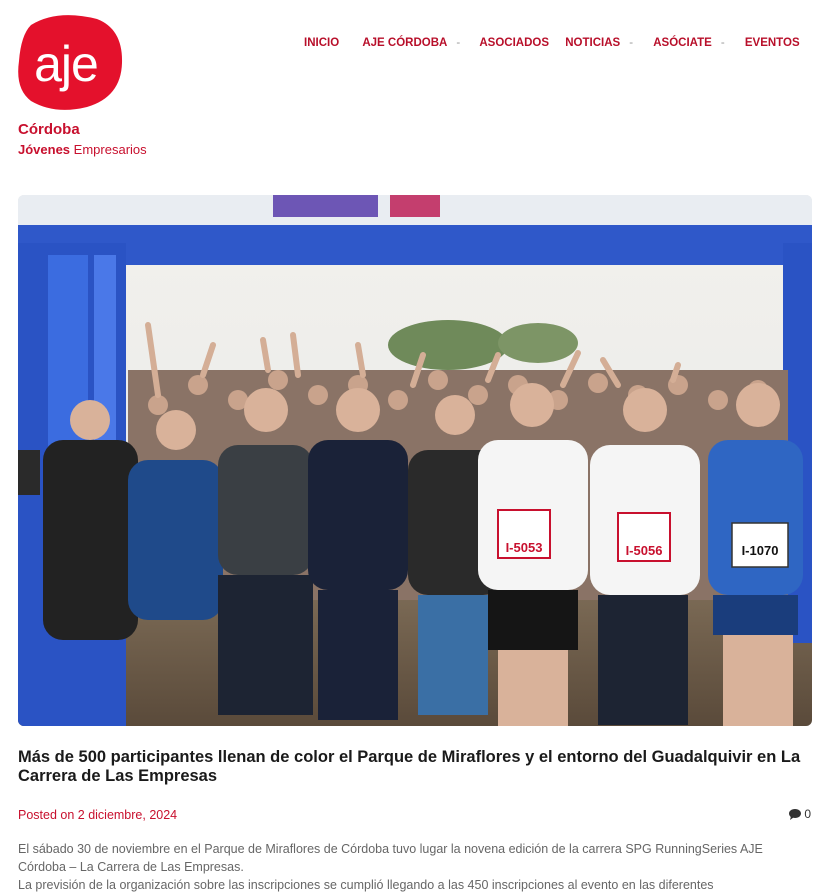  Describe the element at coordinates (514, 43) in the screenshot. I see `nav-asociados: ASOCIADOS` at that location.